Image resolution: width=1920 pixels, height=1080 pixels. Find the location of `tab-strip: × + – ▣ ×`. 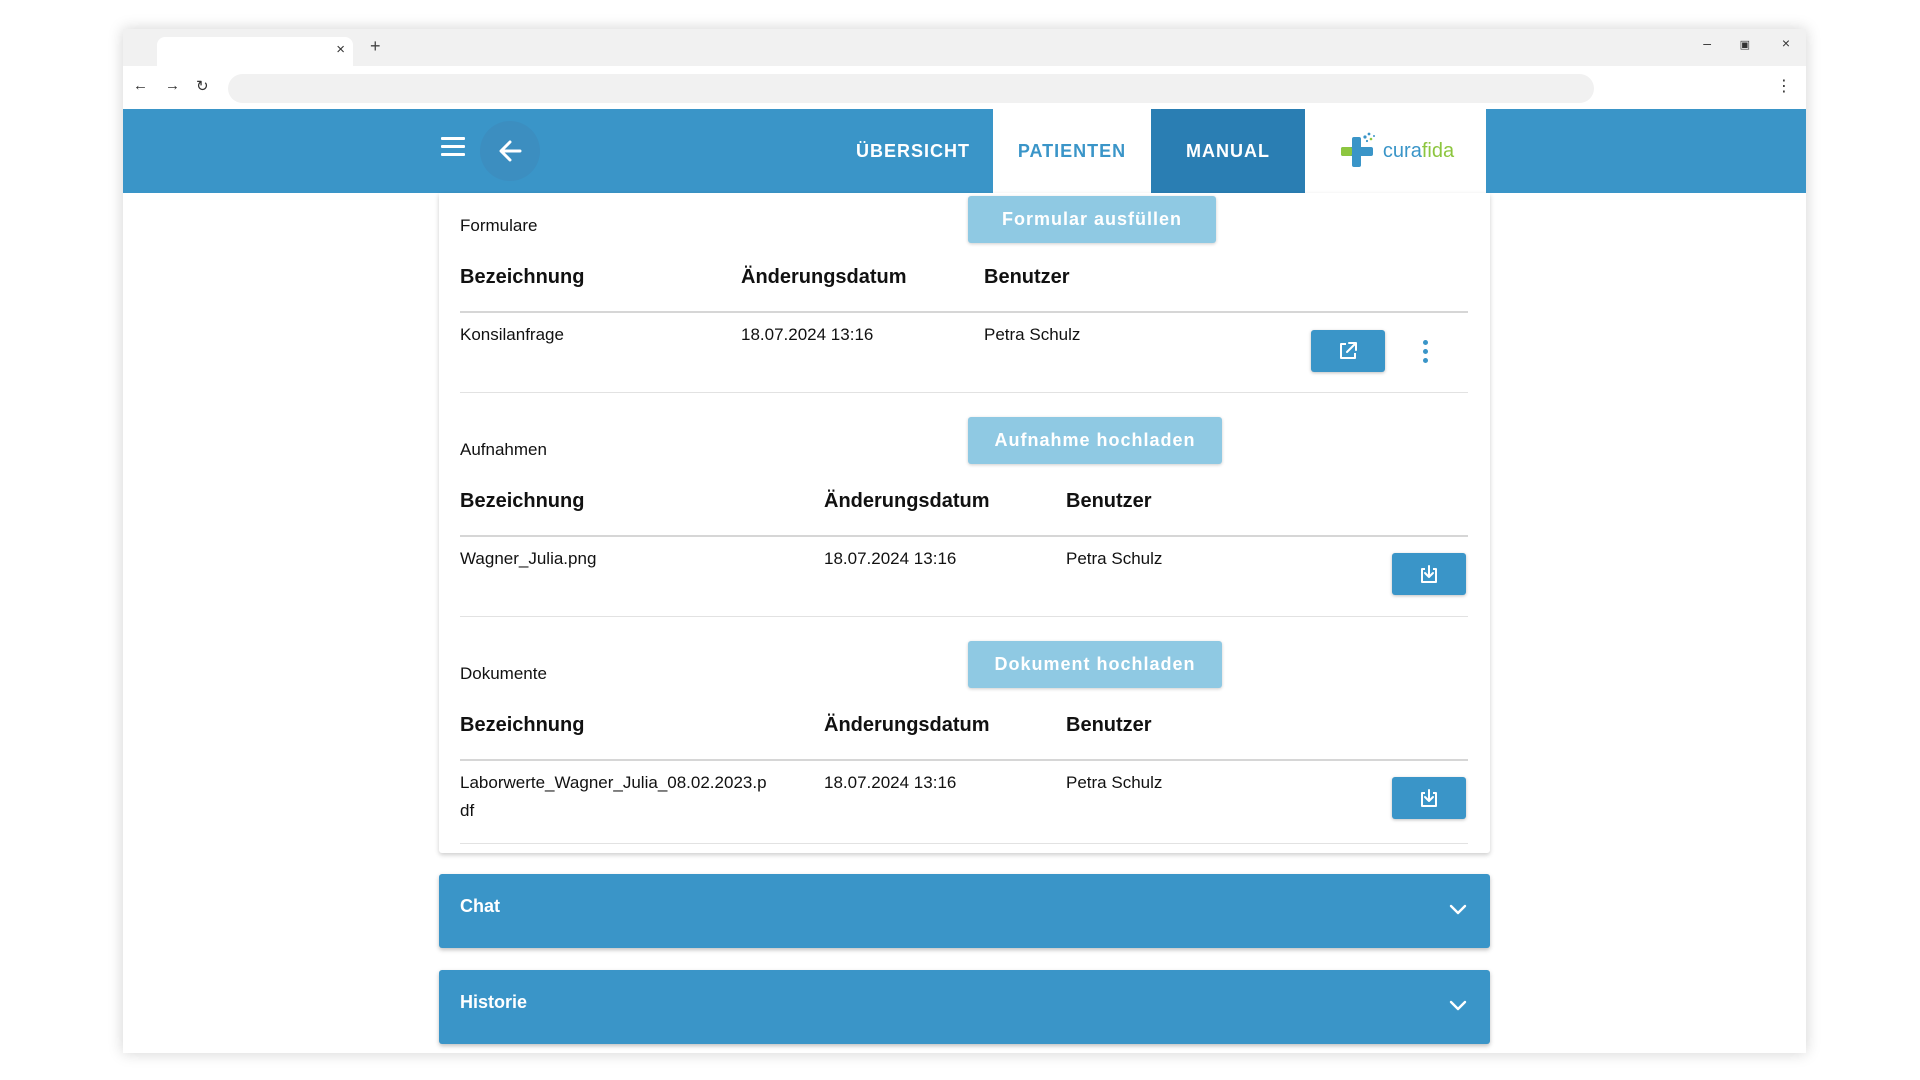

tab-strip: × + – ▣ × is located at coordinates (964, 47).